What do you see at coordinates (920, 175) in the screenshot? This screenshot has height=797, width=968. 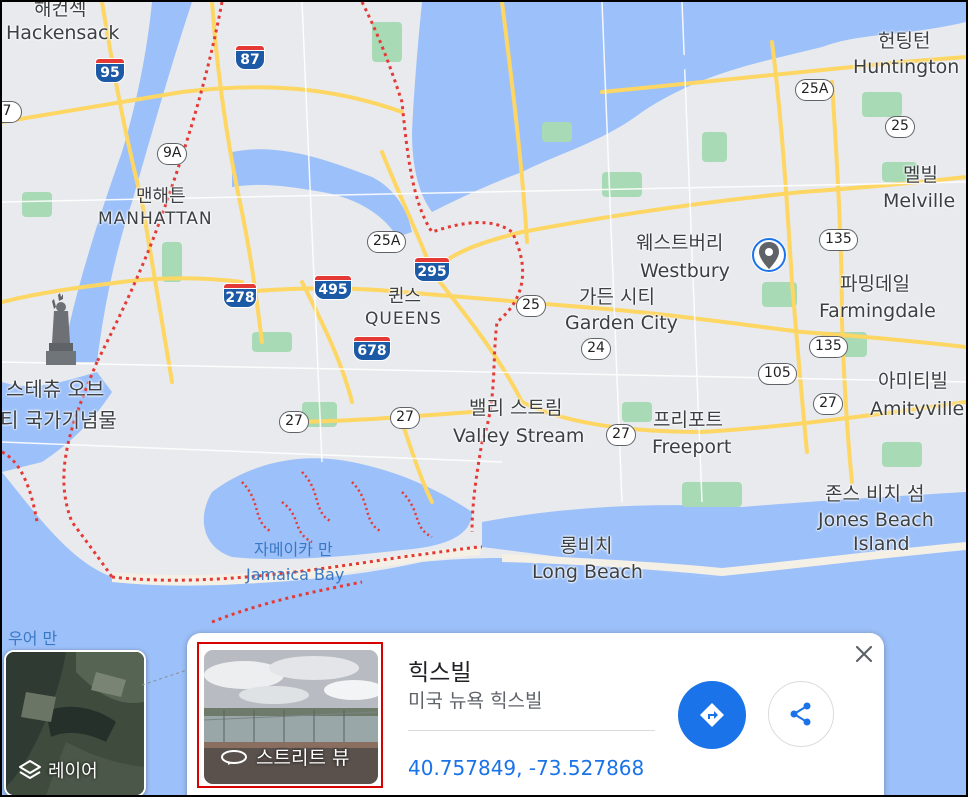 I see `label-melville-ko: 멜빌` at bounding box center [920, 175].